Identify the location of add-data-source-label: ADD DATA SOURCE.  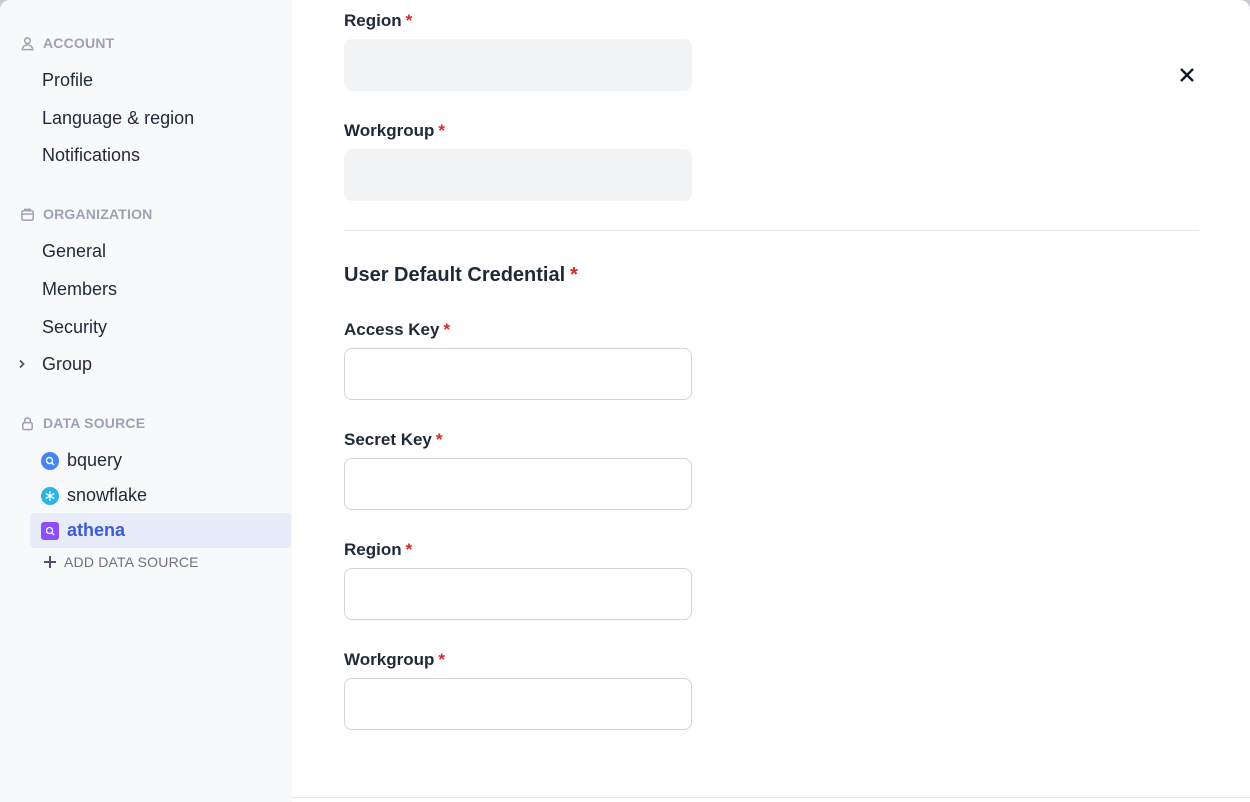
(131, 562).